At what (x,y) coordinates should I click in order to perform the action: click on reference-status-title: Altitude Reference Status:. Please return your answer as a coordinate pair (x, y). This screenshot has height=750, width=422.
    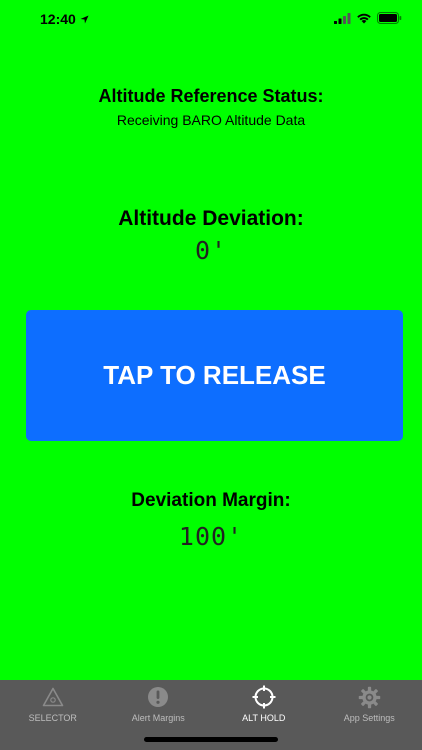
    Looking at the image, I should click on (211, 96).